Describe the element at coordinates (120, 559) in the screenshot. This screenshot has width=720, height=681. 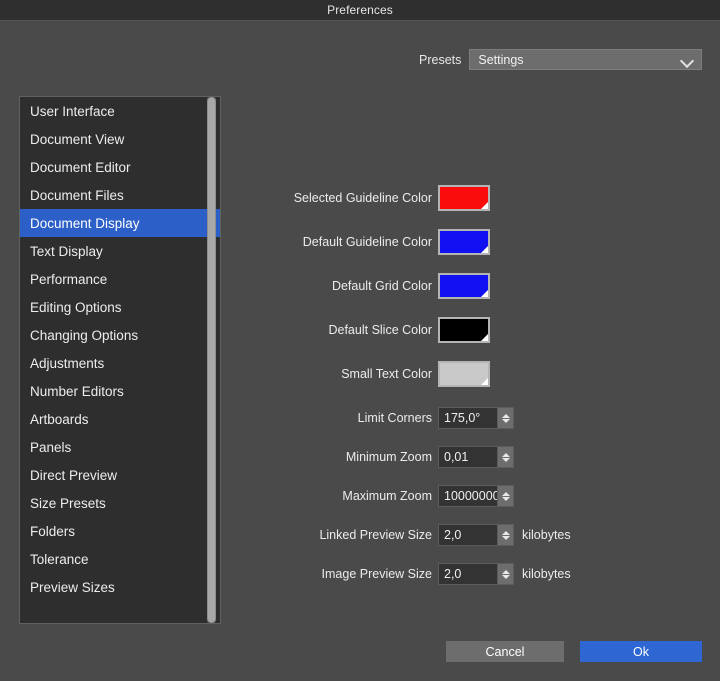
I see `sidebar-item-tolerance: Tolerance` at that location.